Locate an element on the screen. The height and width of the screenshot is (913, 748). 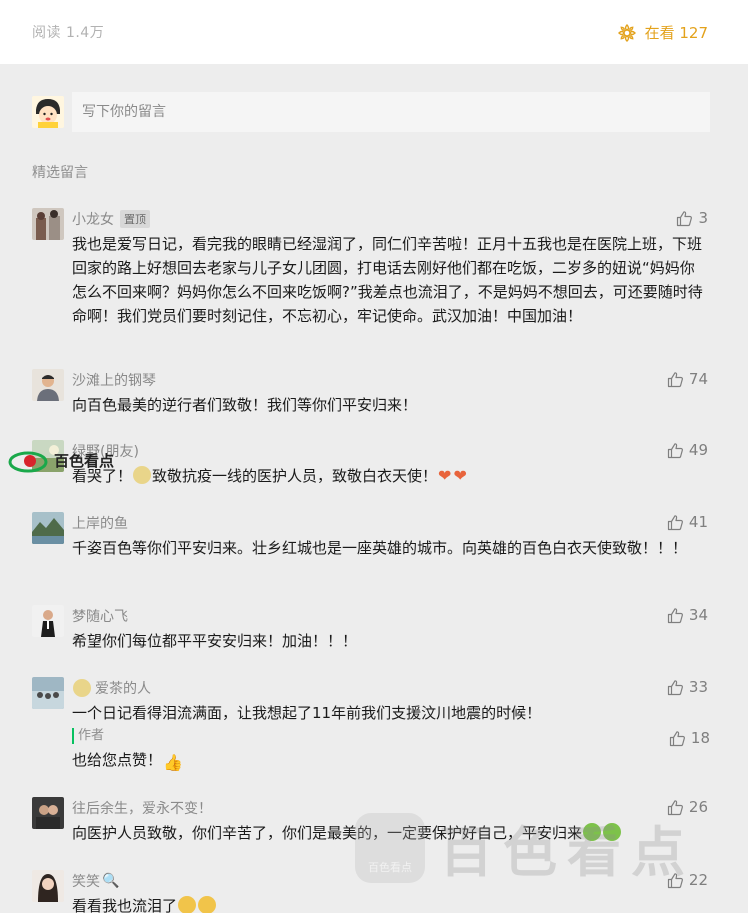
watermark-small-text: 百色看点 is located at coordinates (84, 460).